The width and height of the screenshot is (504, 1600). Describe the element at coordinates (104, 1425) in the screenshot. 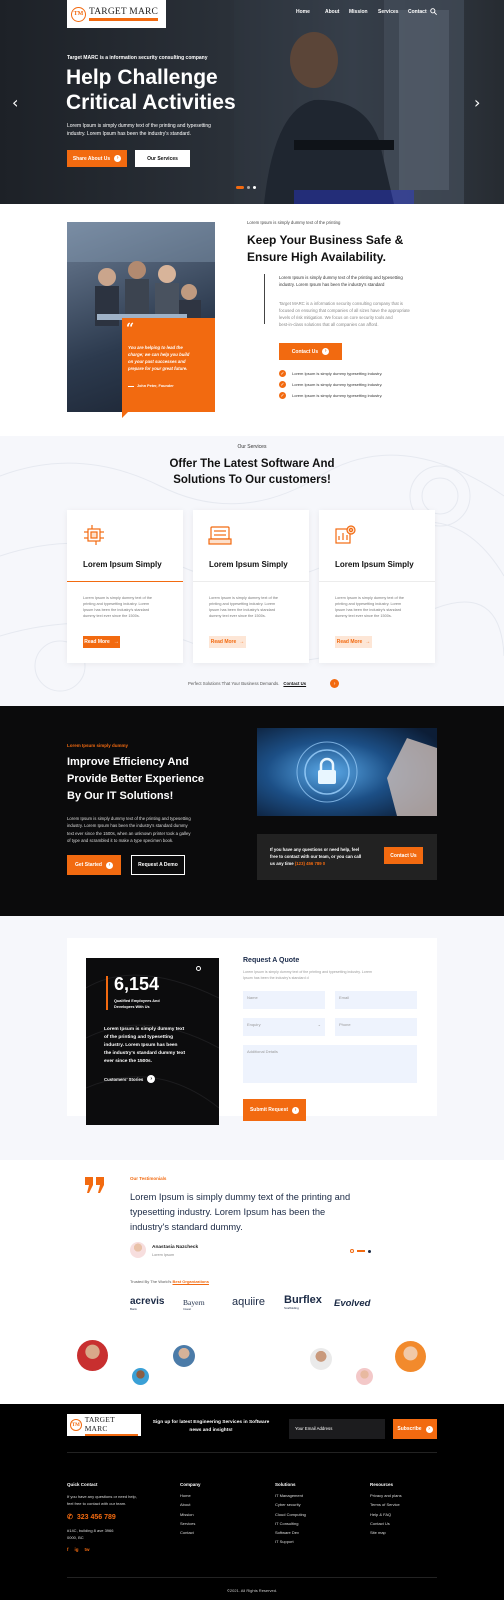

I see `footer-logo: TM TARGET MARC` at that location.